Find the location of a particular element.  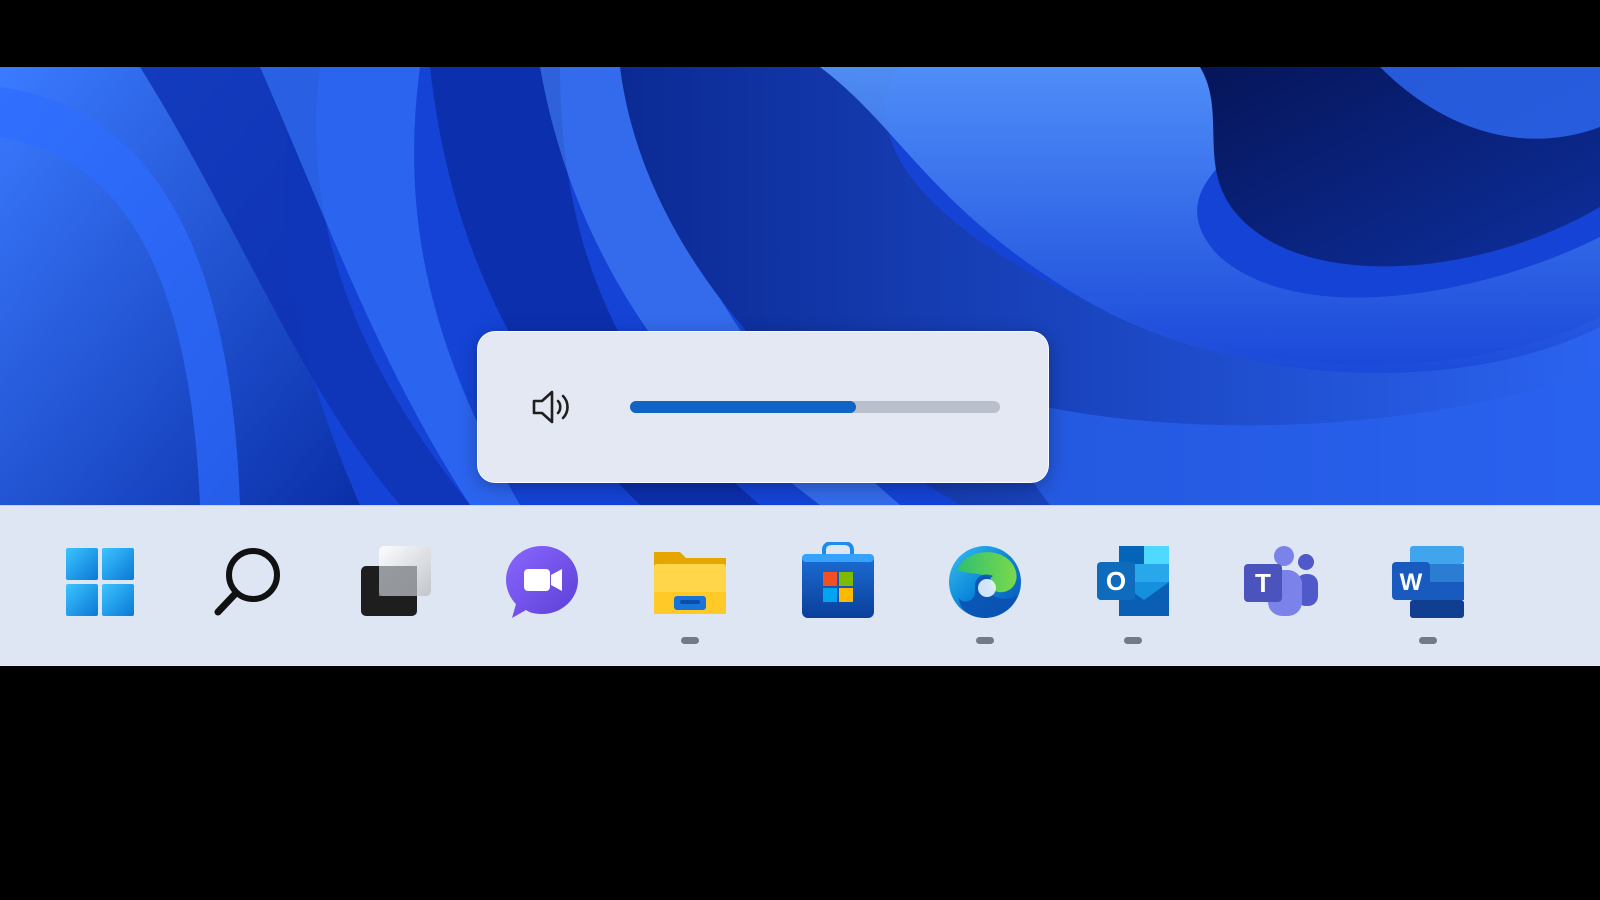

svg-text: T is located at coordinates (1263, 583).